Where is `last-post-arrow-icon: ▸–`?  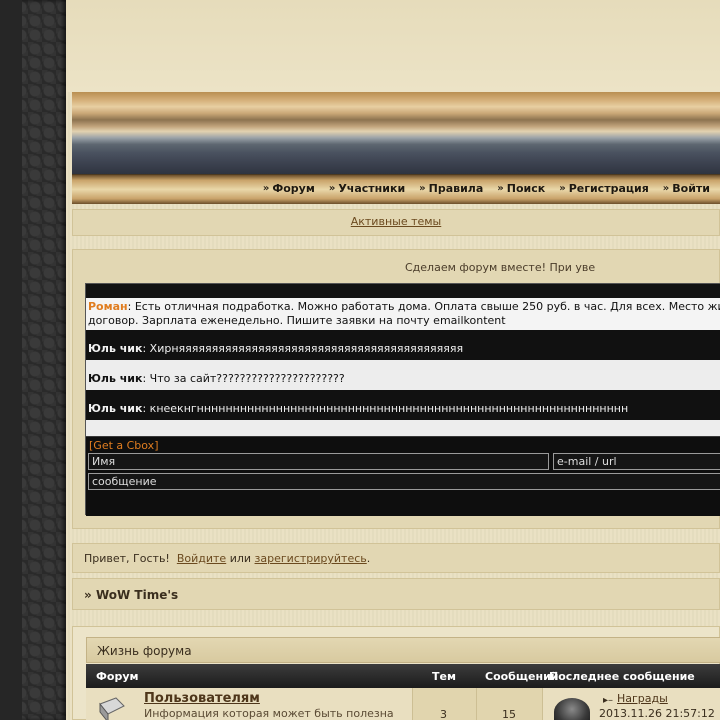 last-post-arrow-icon: ▸– is located at coordinates (608, 700).